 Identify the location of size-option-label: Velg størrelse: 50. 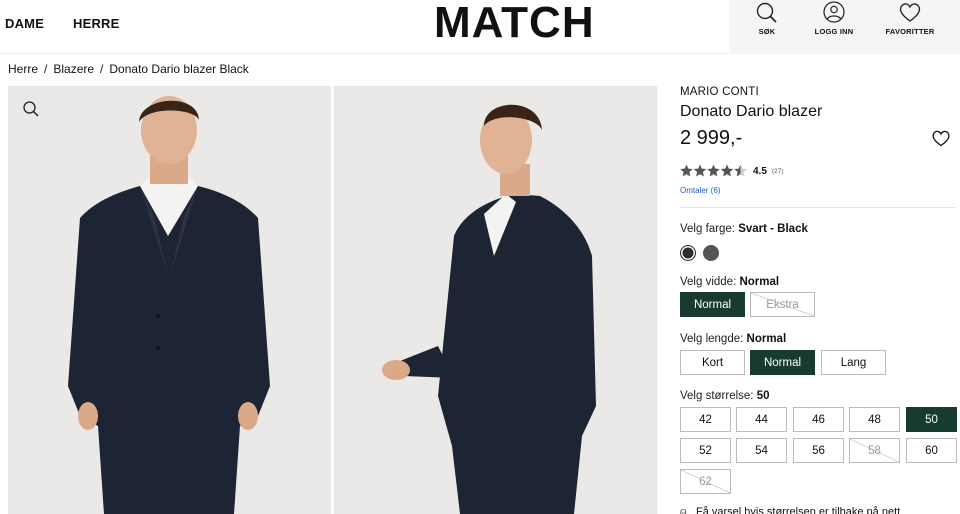
(725, 396).